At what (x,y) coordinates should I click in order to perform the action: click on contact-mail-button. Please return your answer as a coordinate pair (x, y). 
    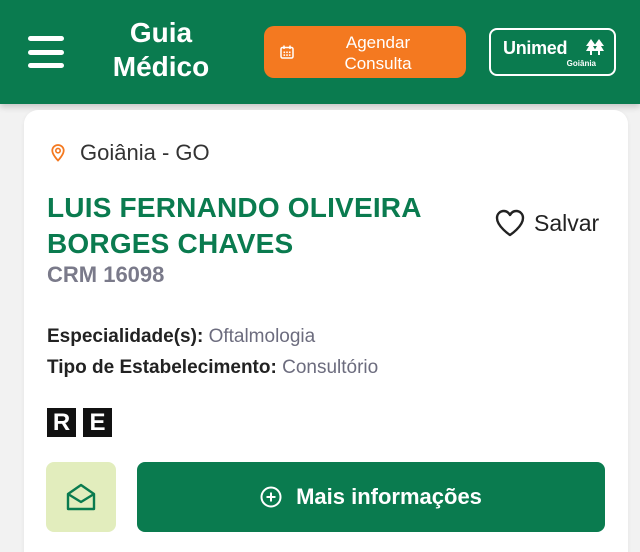
    Looking at the image, I should click on (81, 497).